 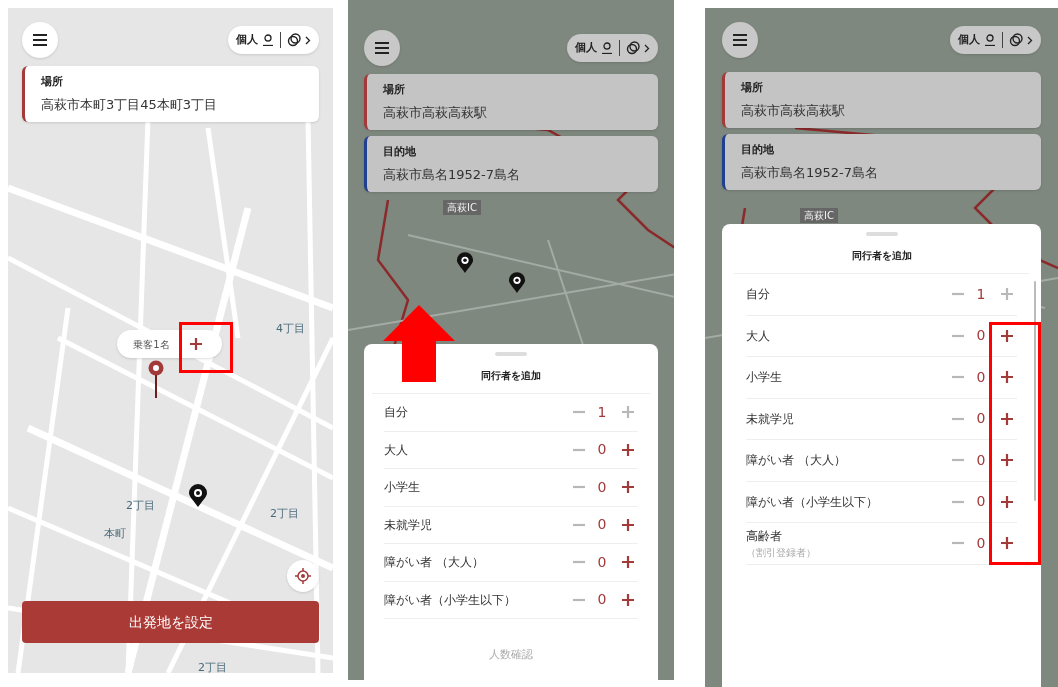 What do you see at coordinates (170, 622) in the screenshot?
I see `set-departure-button: 出発地を設定` at bounding box center [170, 622].